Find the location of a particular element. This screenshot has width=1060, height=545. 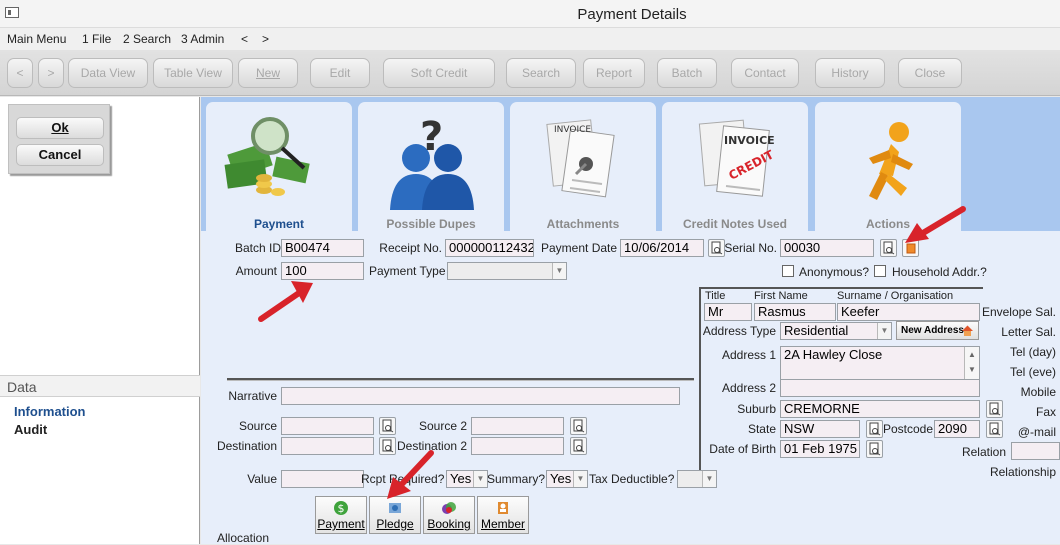

nav-item-audit: Audit is located at coordinates (30, 429).